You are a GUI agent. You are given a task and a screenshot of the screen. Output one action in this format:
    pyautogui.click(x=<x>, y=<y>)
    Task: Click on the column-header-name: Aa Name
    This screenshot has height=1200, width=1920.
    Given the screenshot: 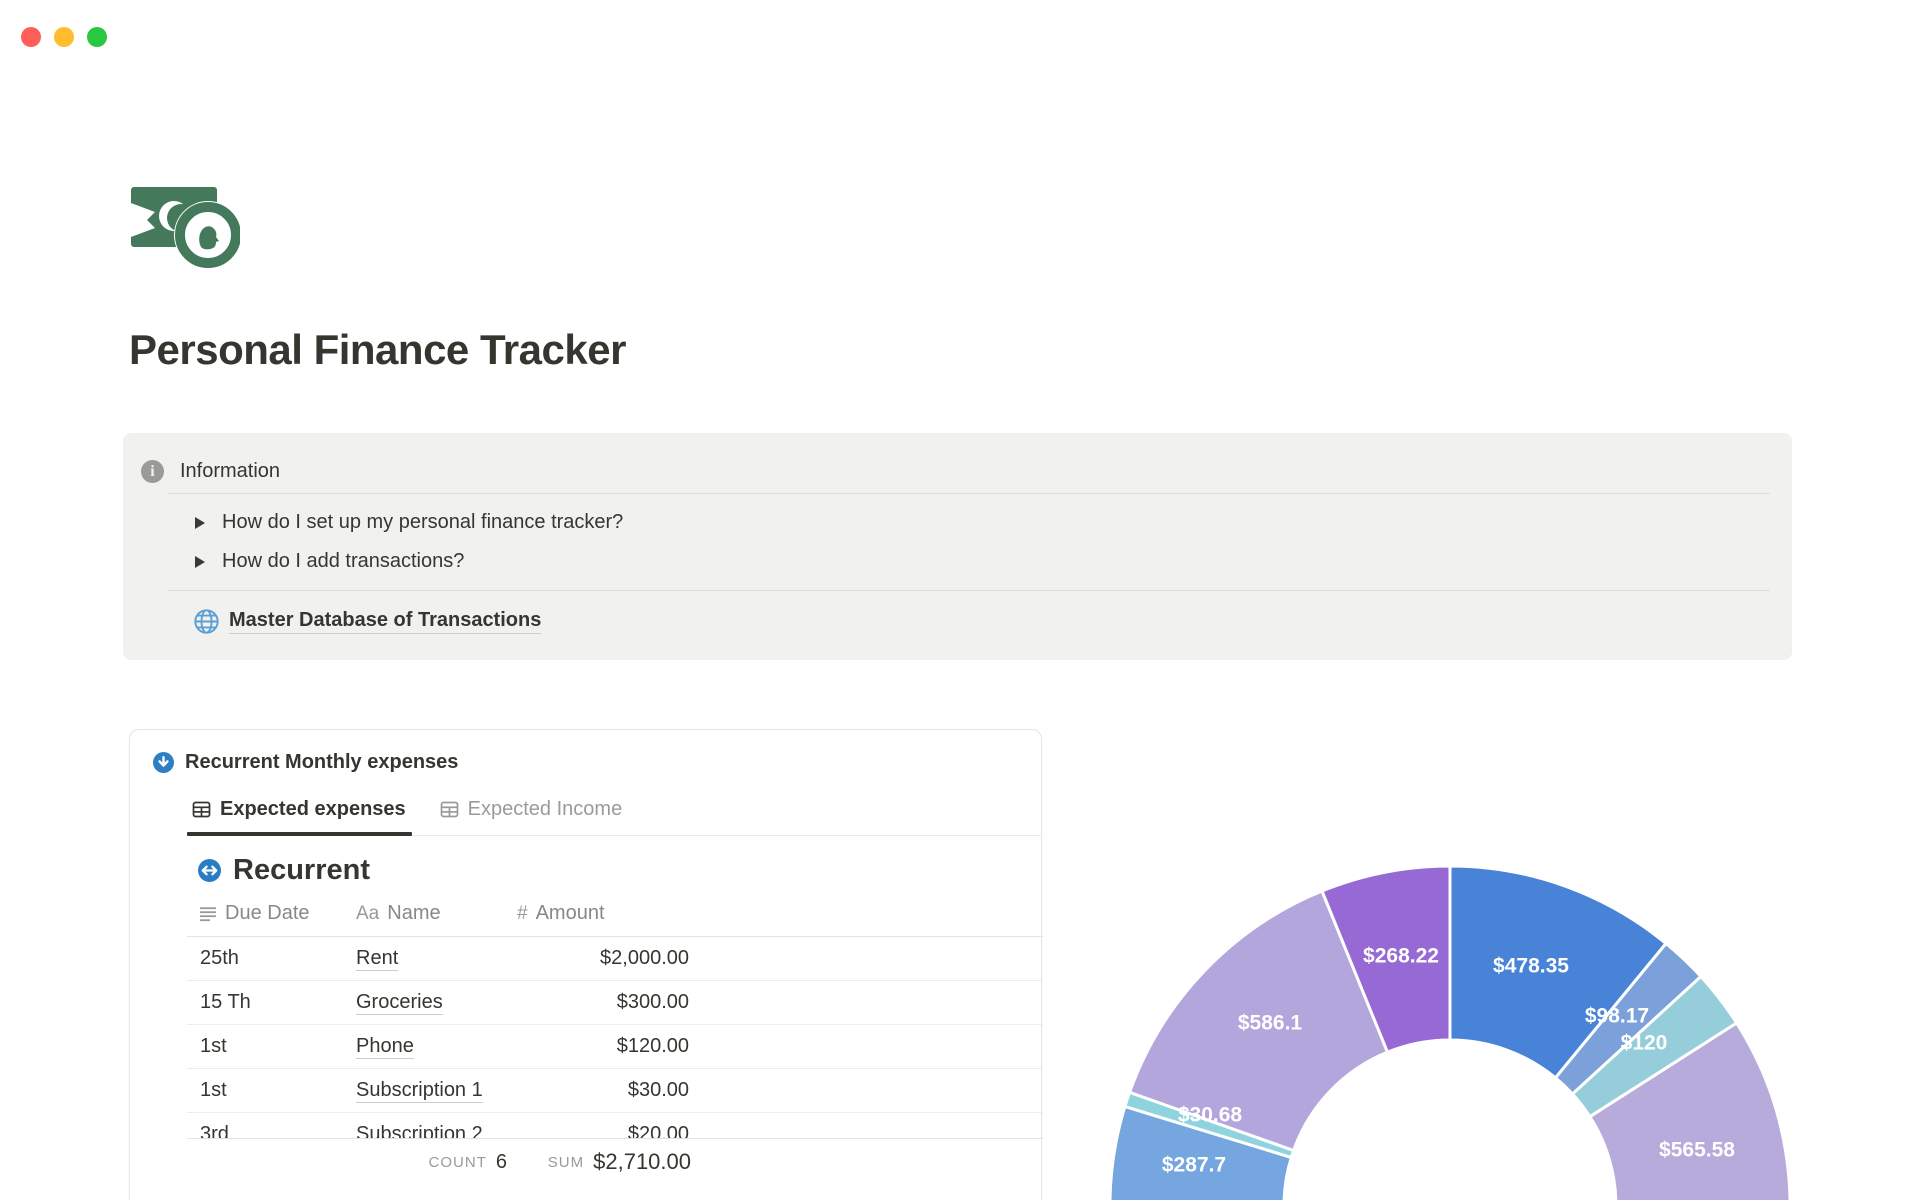 What is the action you would take?
    pyautogui.click(x=432, y=913)
    